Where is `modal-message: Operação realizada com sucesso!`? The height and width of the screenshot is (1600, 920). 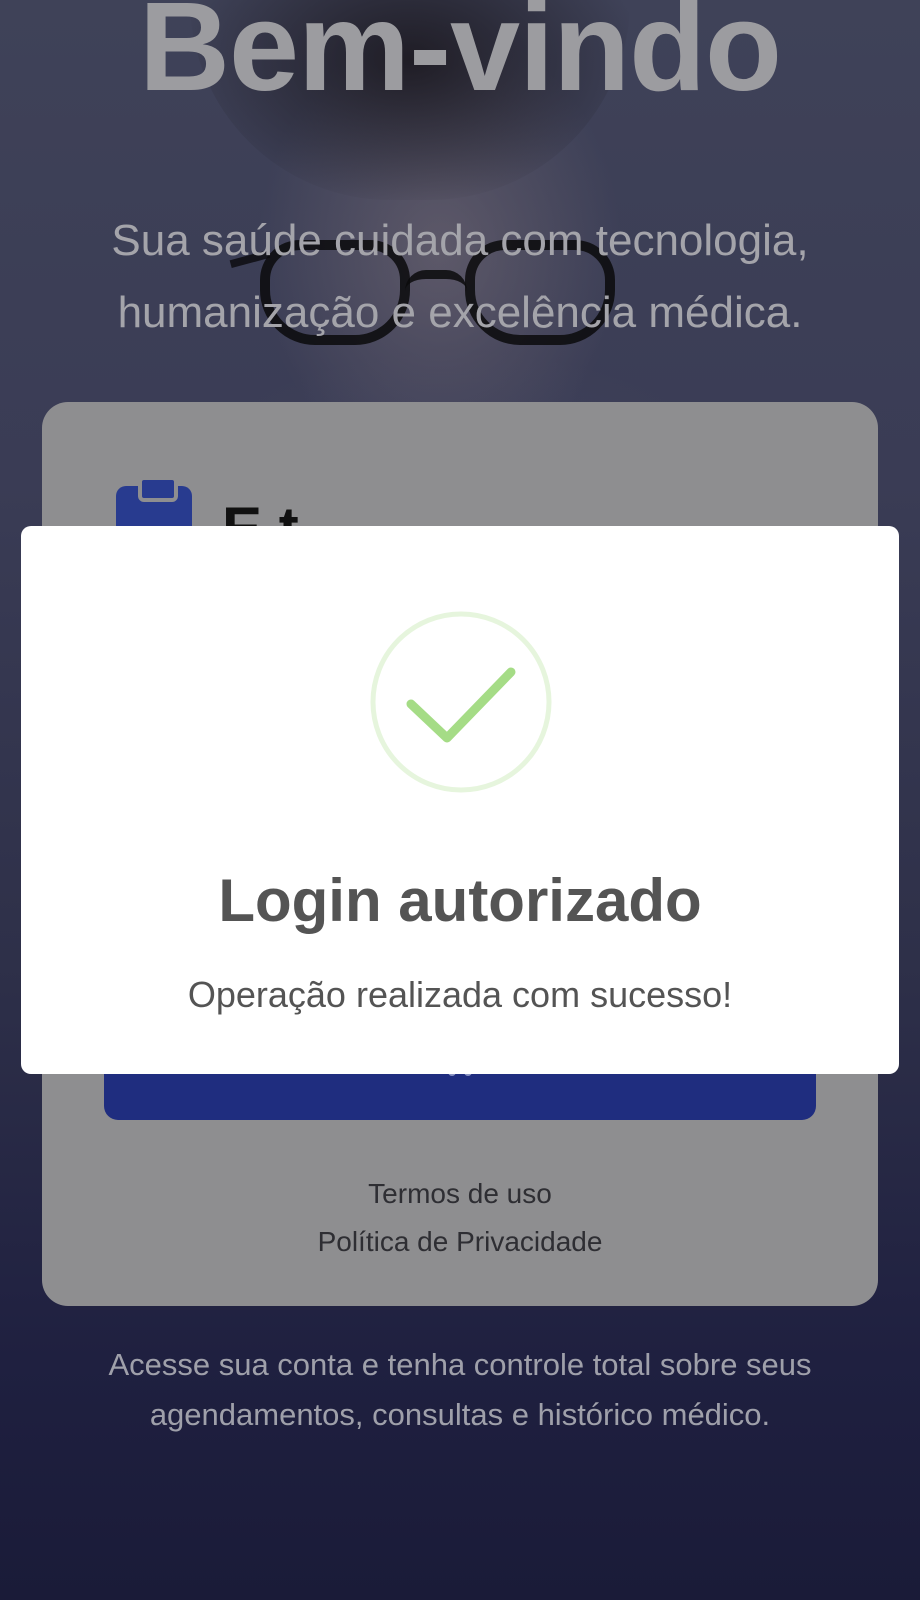
modal-message: Operação realizada com sucesso! is located at coordinates (460, 994).